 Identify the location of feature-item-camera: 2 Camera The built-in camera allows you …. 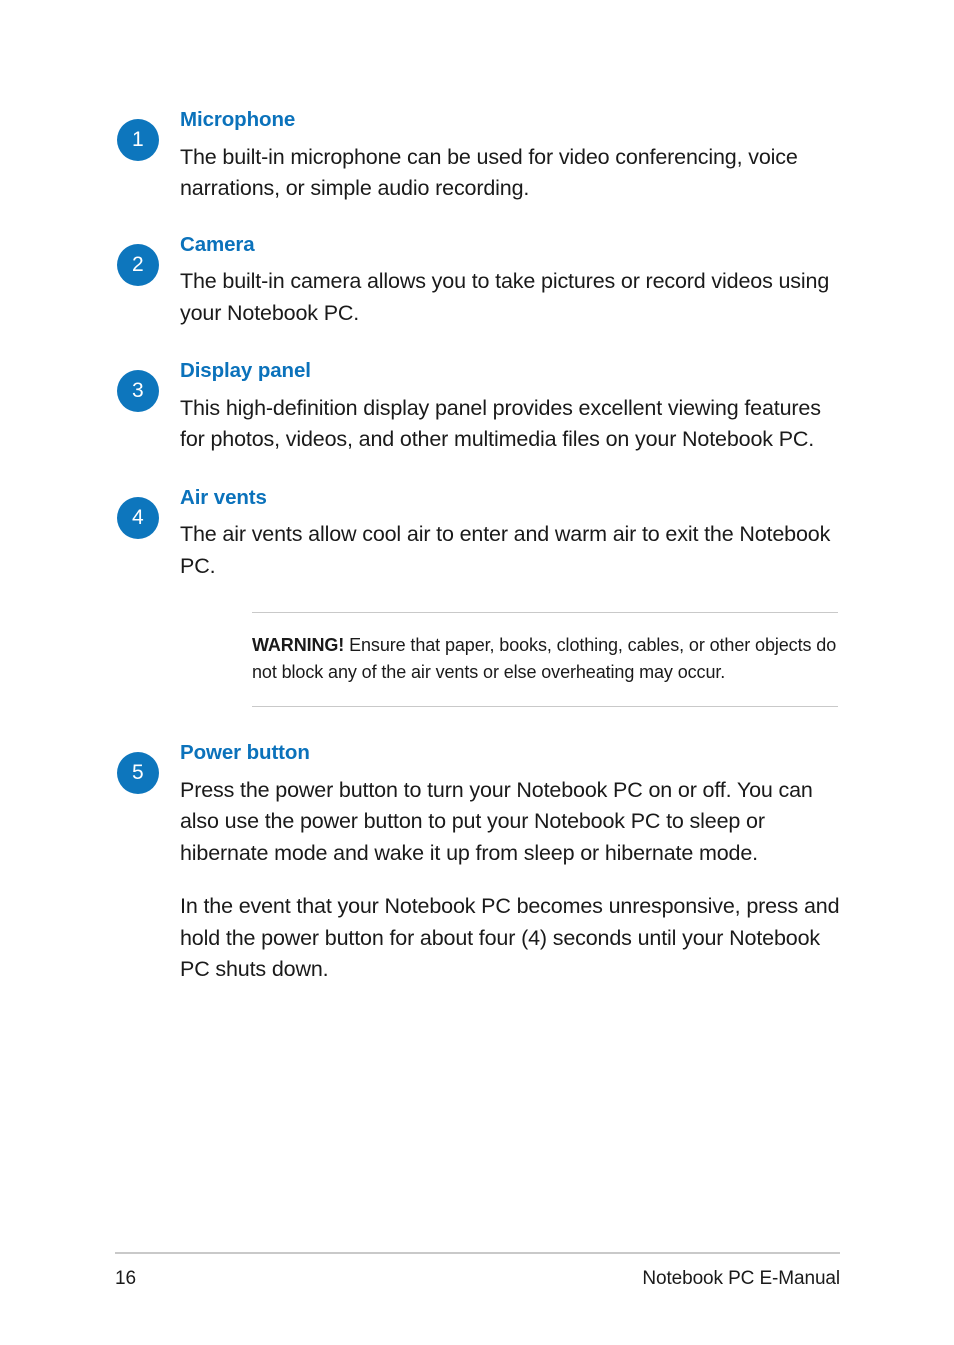
(480, 281).